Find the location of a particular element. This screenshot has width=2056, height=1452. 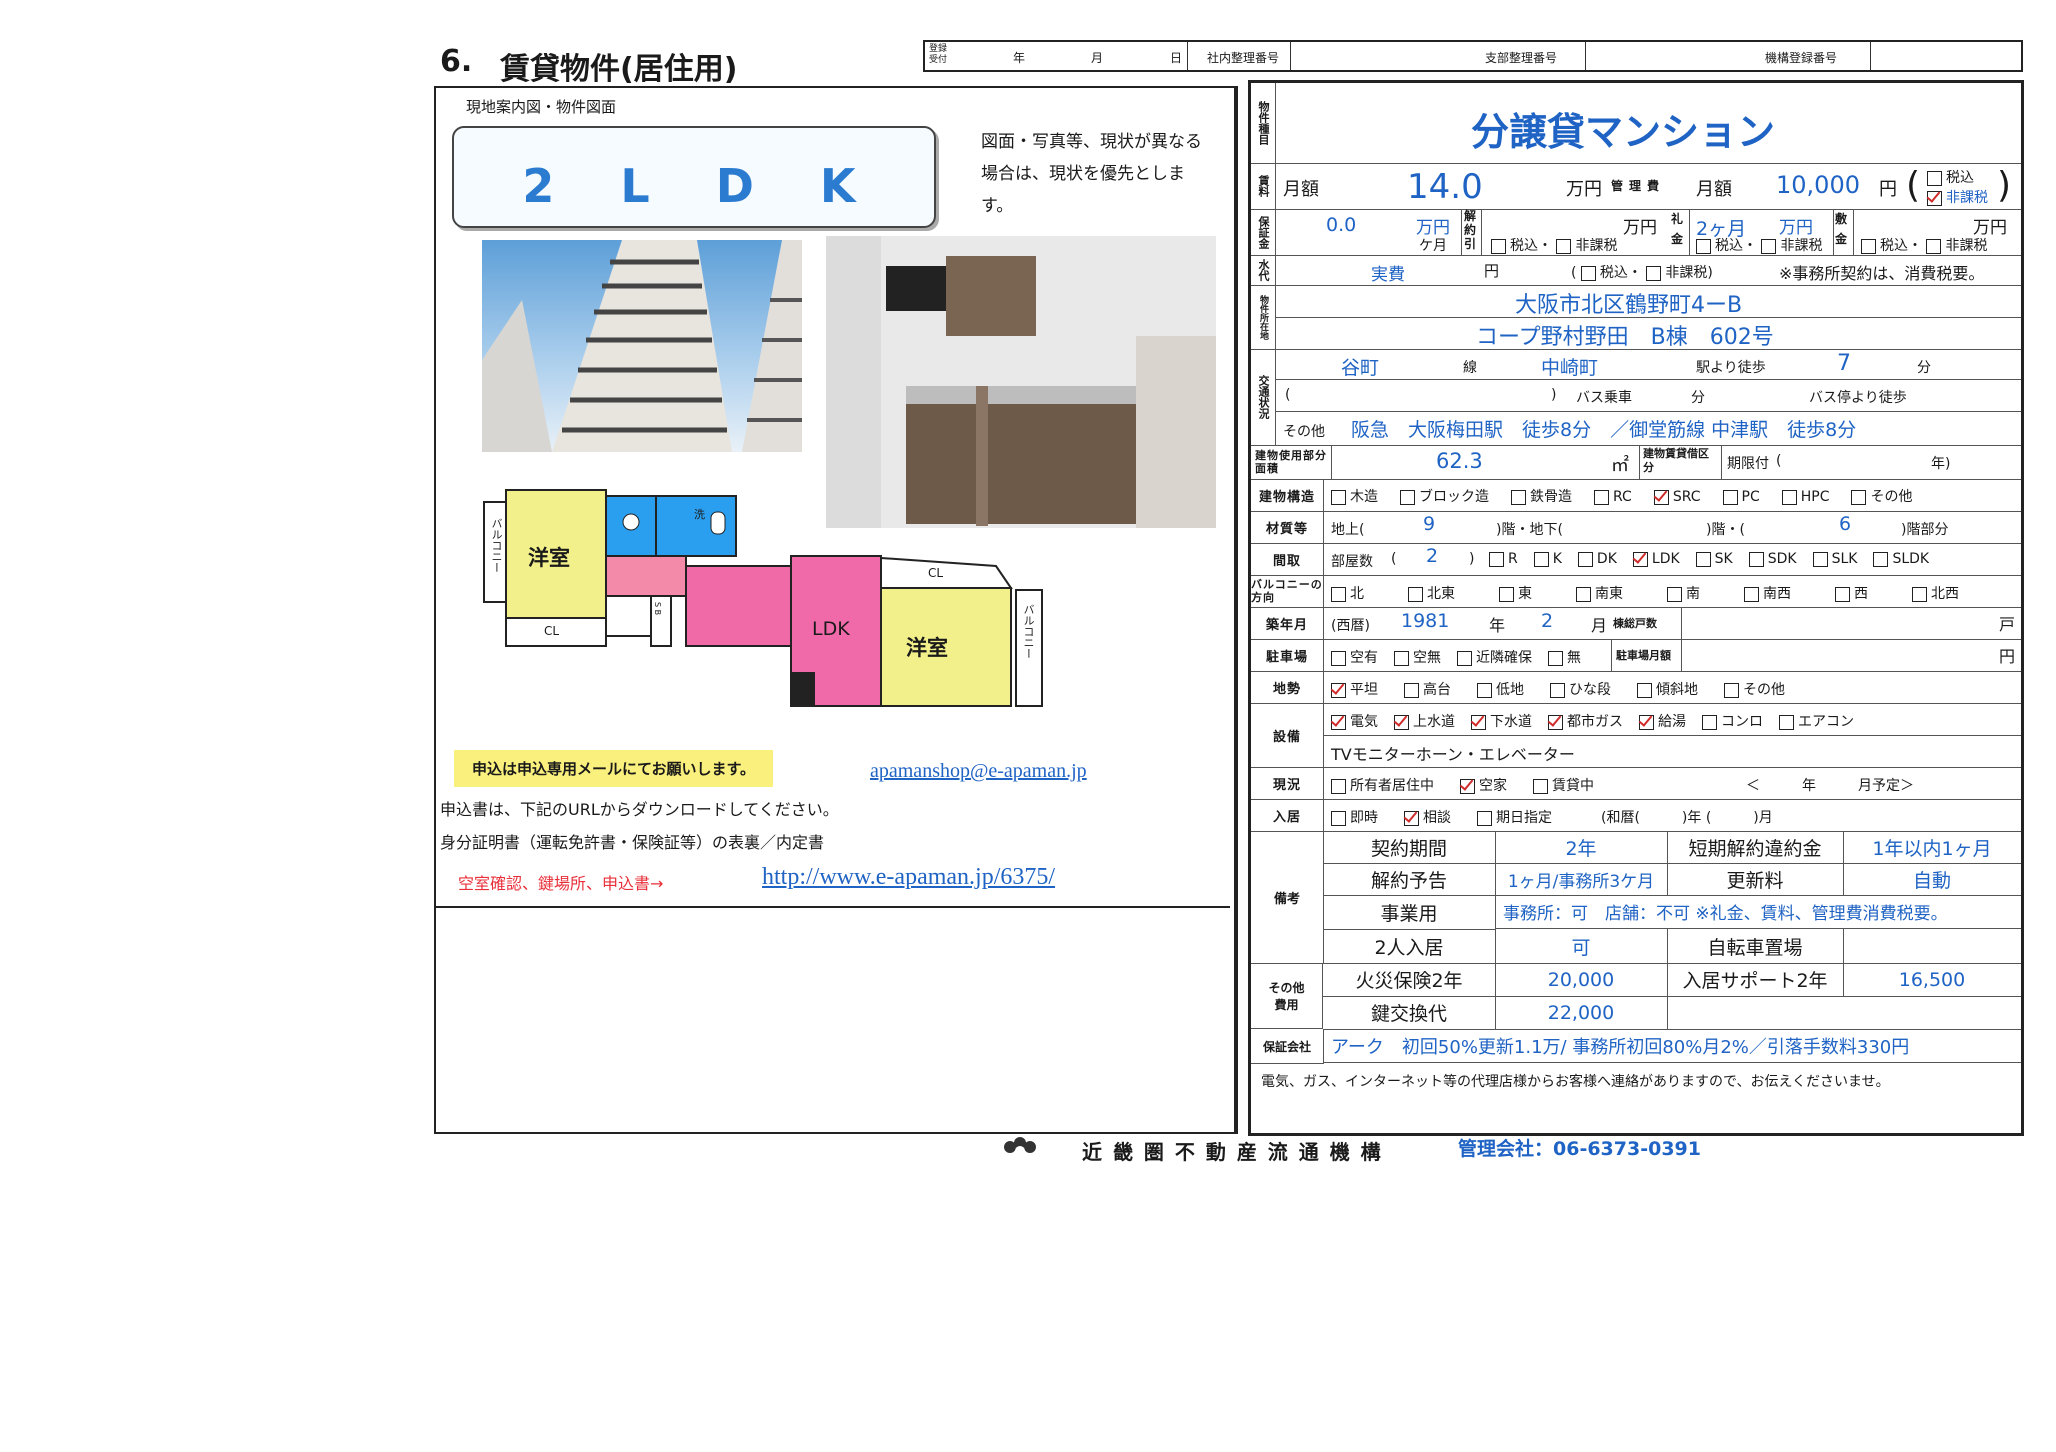

structures-option: 鉄骨造 is located at coordinates (1541, 497).